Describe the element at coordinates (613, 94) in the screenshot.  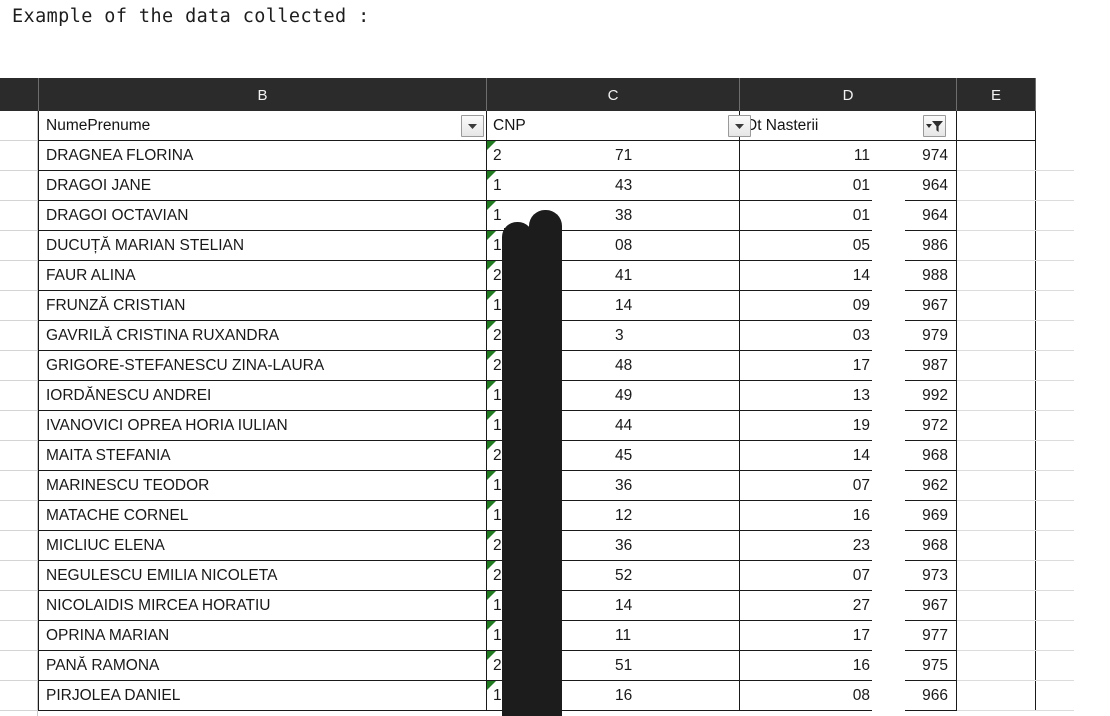
I see `column-header-c: C` at that location.